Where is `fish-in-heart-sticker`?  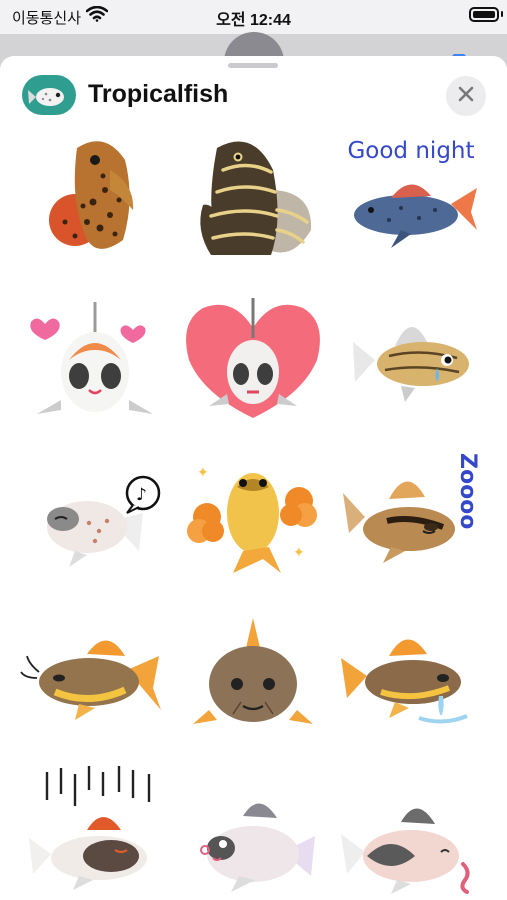
fish-in-heart-sticker is located at coordinates (253, 360).